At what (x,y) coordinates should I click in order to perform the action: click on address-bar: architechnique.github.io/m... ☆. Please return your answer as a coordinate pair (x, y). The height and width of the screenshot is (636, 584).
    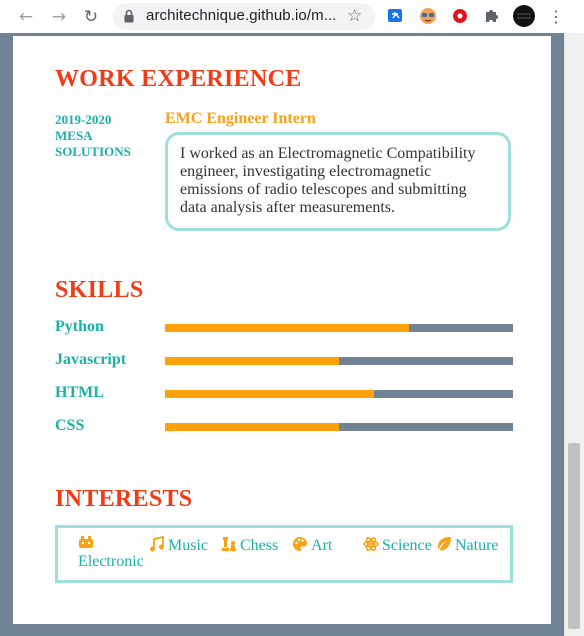
    Looking at the image, I should click on (244, 16).